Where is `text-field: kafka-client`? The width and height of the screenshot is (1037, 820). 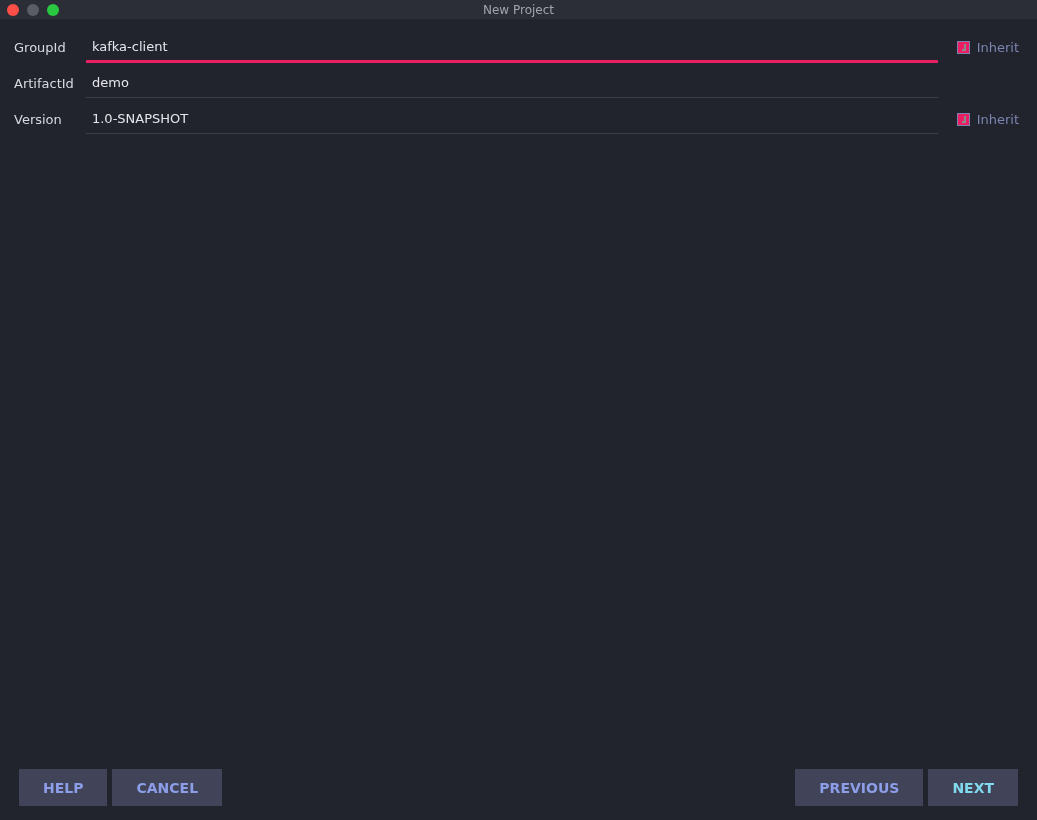 text-field: kafka-client is located at coordinates (511, 48).